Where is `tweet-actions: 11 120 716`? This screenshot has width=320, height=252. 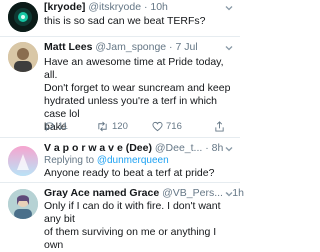
tweet-actions: 11 120 716 is located at coordinates (139, 127).